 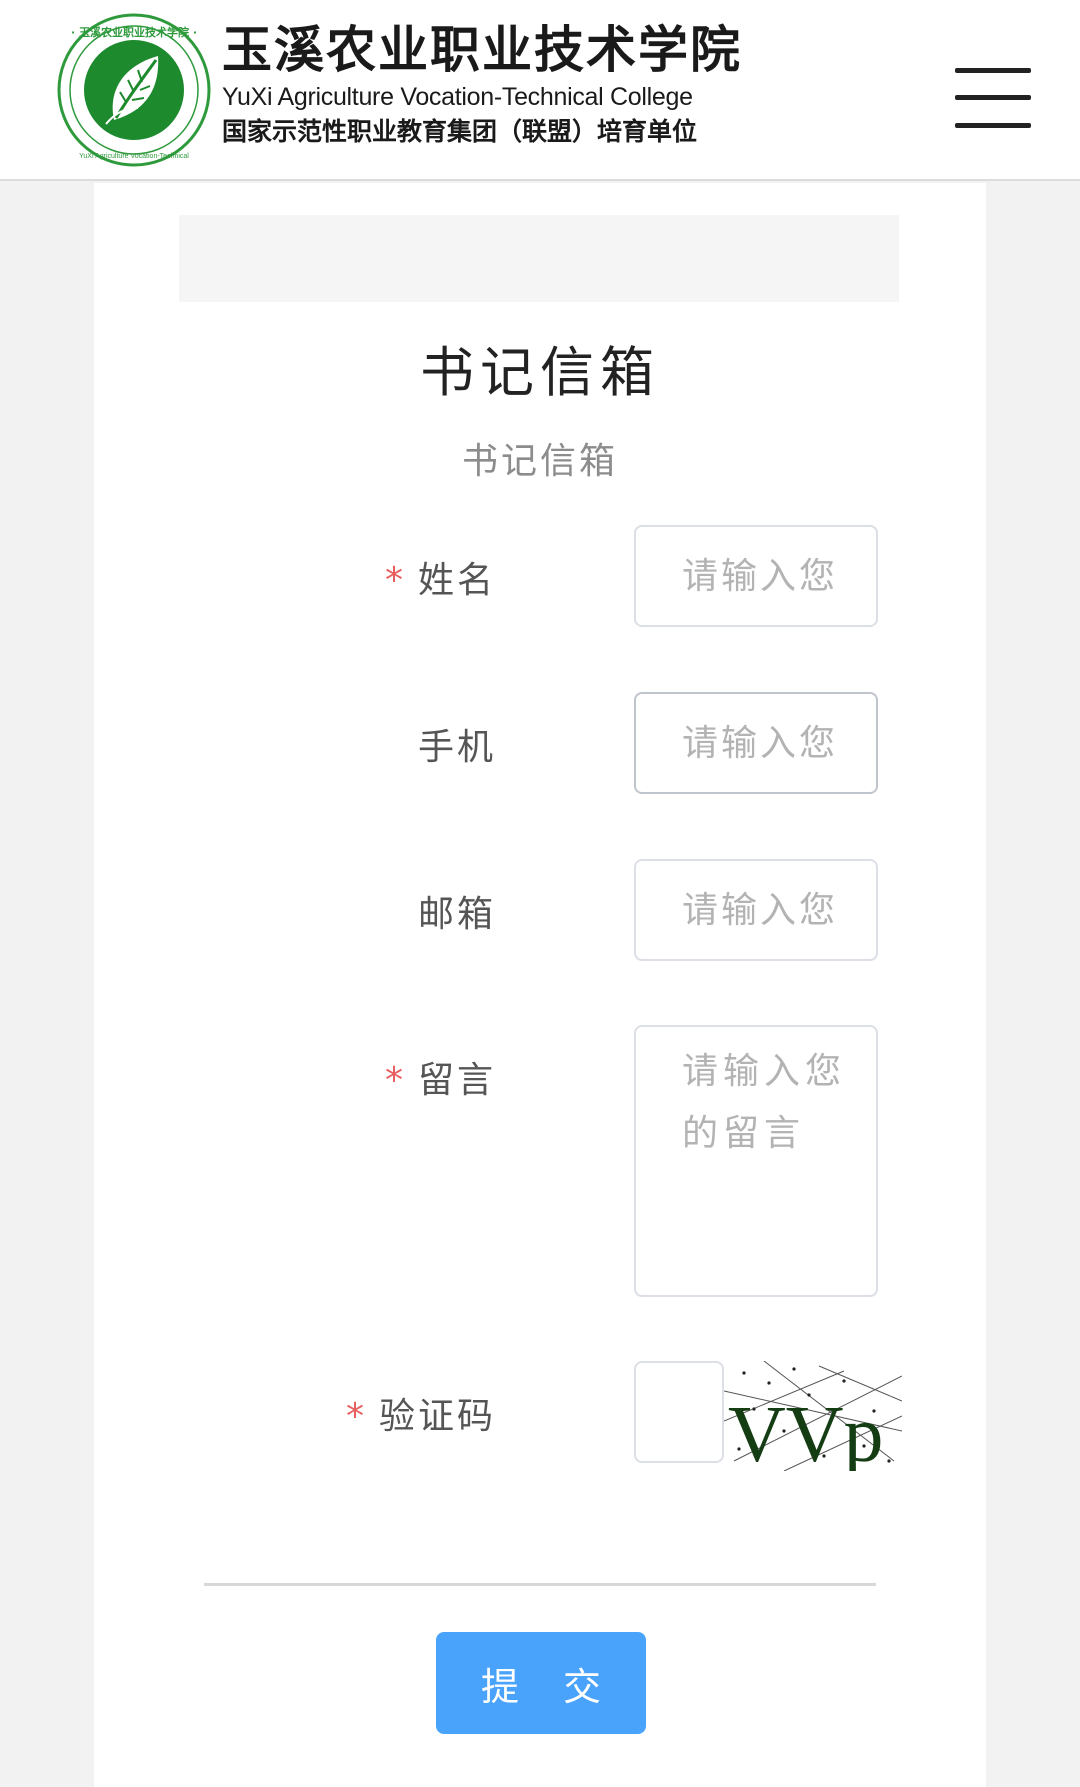 I want to click on email-label: 邮箱, so click(x=457, y=911).